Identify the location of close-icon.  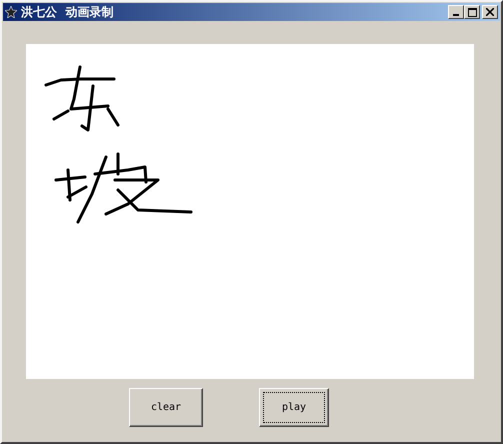
(490, 12).